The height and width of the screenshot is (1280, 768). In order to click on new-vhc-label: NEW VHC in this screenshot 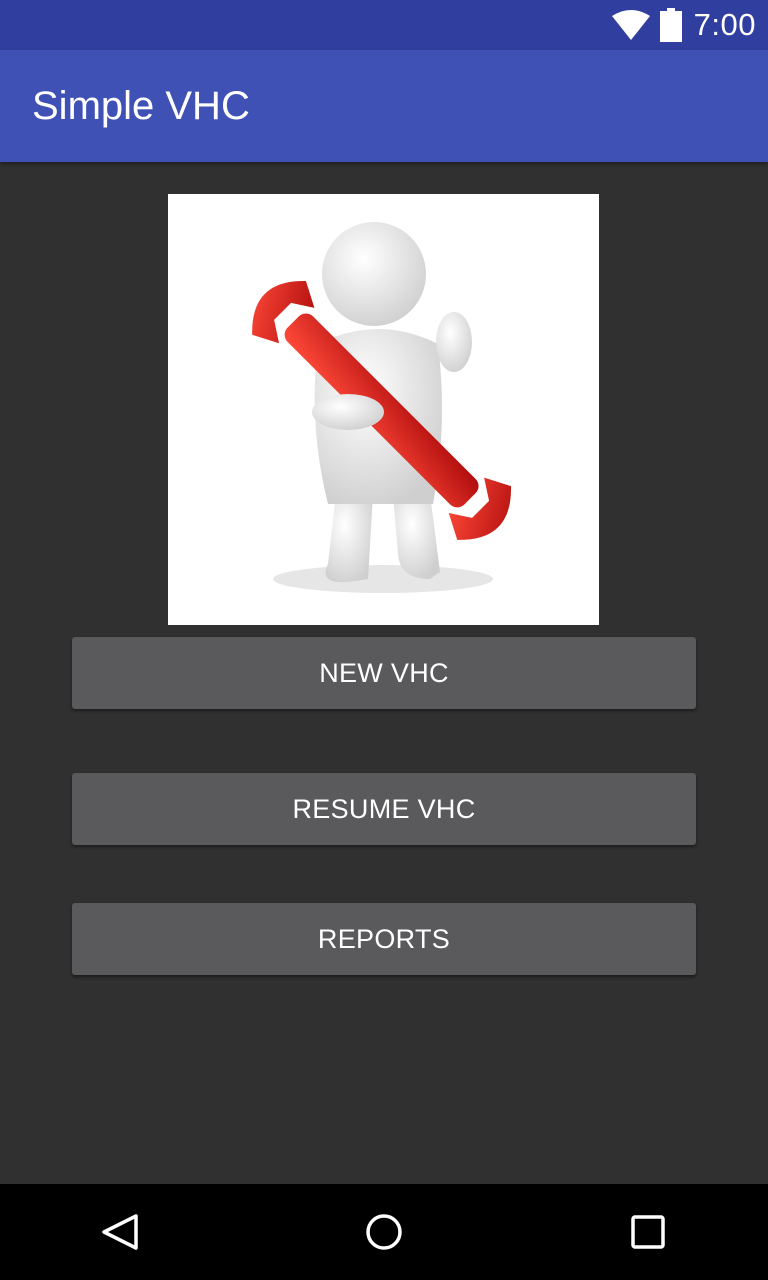, I will do `click(384, 672)`.